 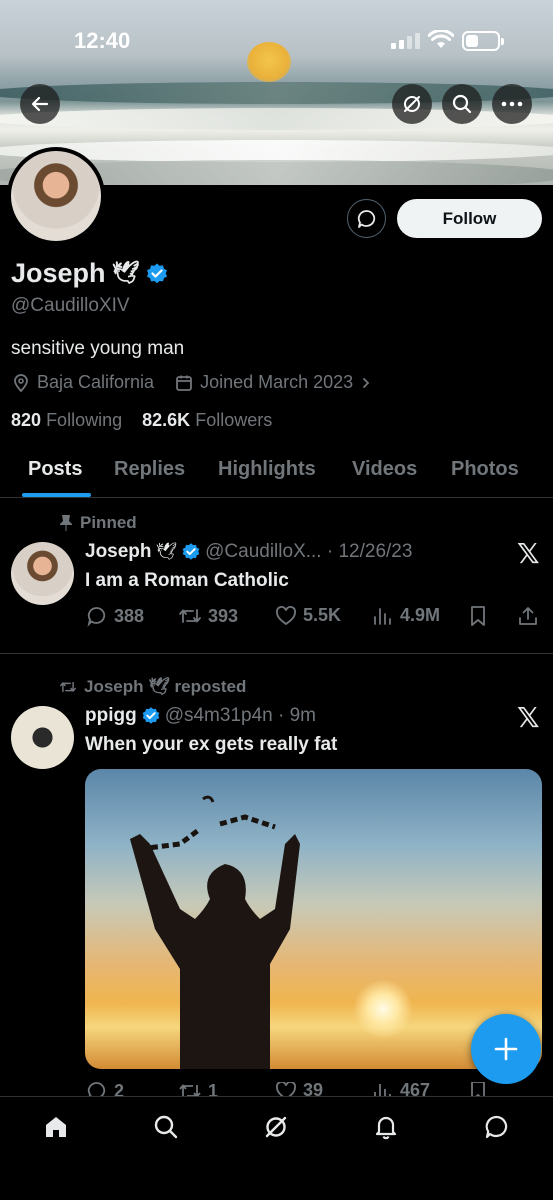 I want to click on like-button: 5.5K, so click(x=308, y=615).